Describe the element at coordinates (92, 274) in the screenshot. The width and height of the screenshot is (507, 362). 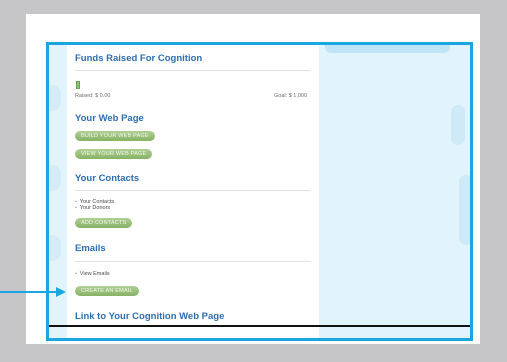
I see `view-emails-link: View Emails` at that location.